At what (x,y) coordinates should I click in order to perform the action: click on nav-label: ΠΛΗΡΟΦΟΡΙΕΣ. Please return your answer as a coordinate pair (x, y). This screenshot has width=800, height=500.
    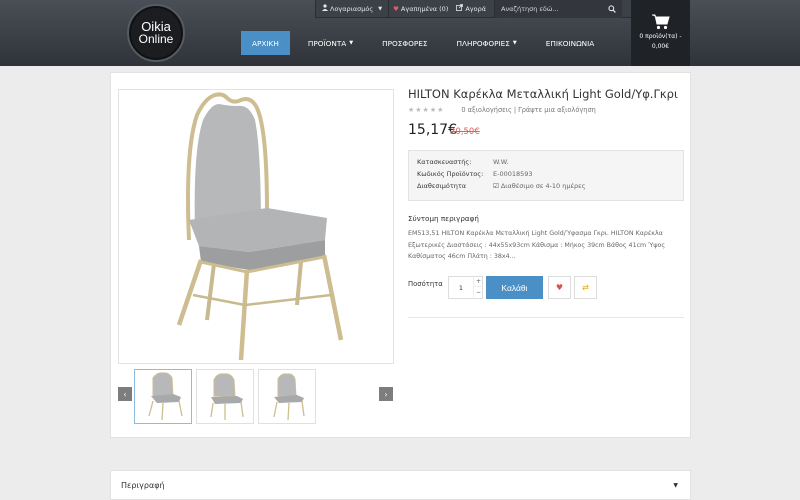
    Looking at the image, I should click on (483, 43).